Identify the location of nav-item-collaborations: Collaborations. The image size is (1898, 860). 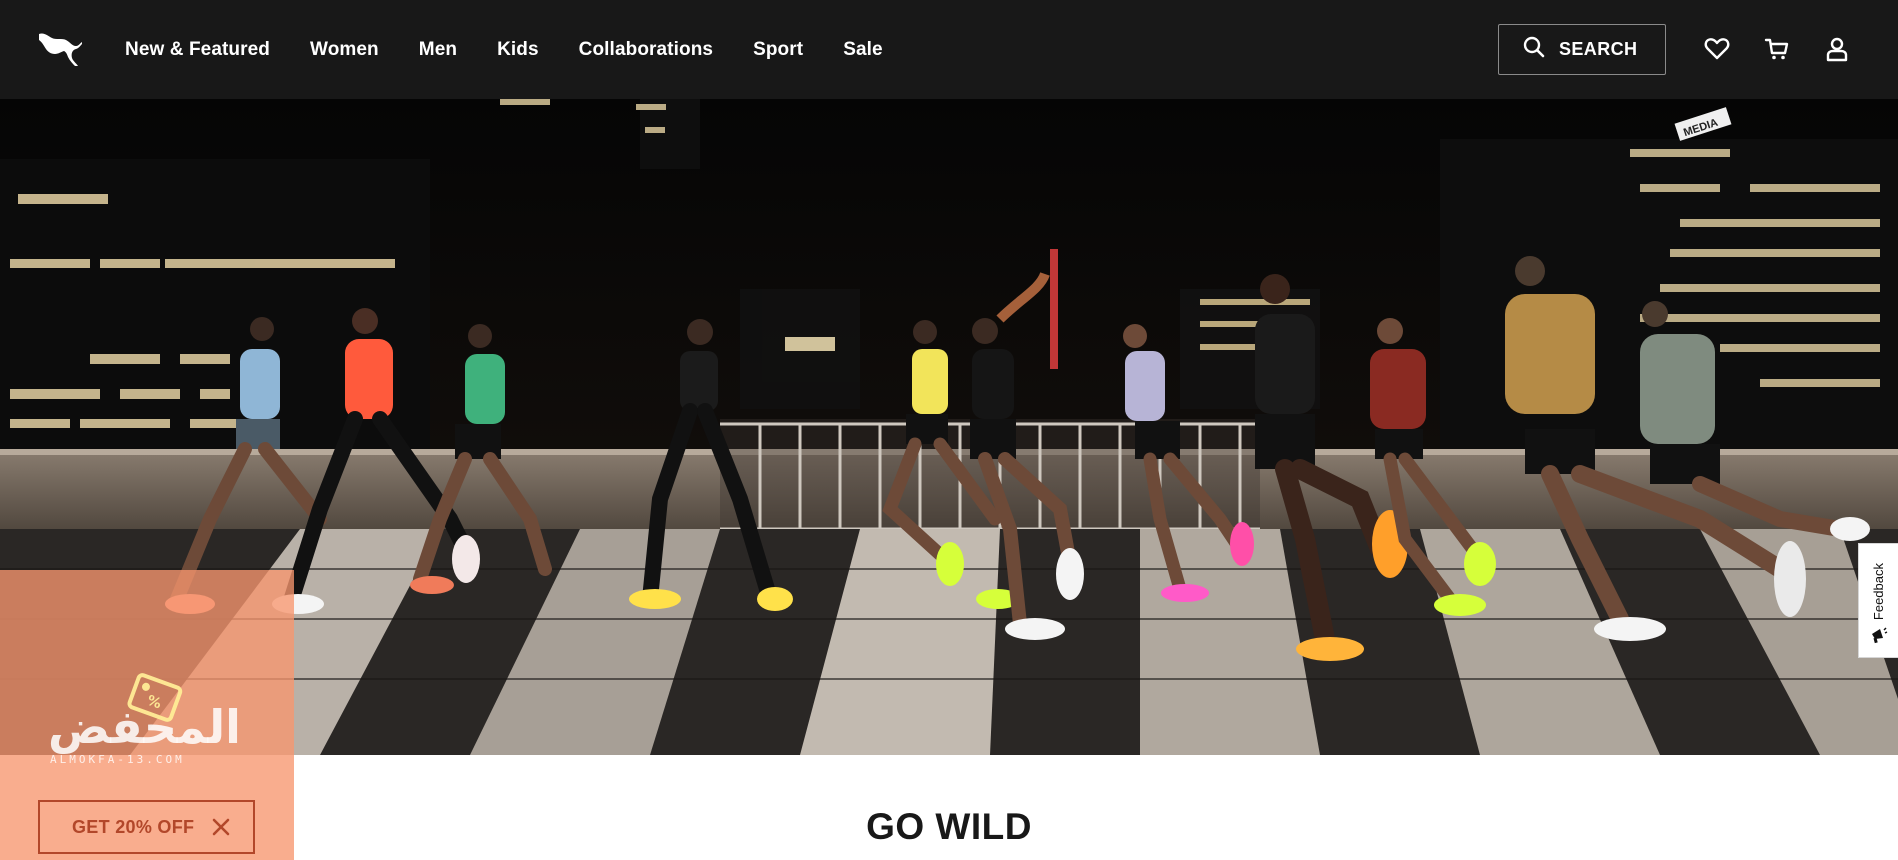
(646, 50).